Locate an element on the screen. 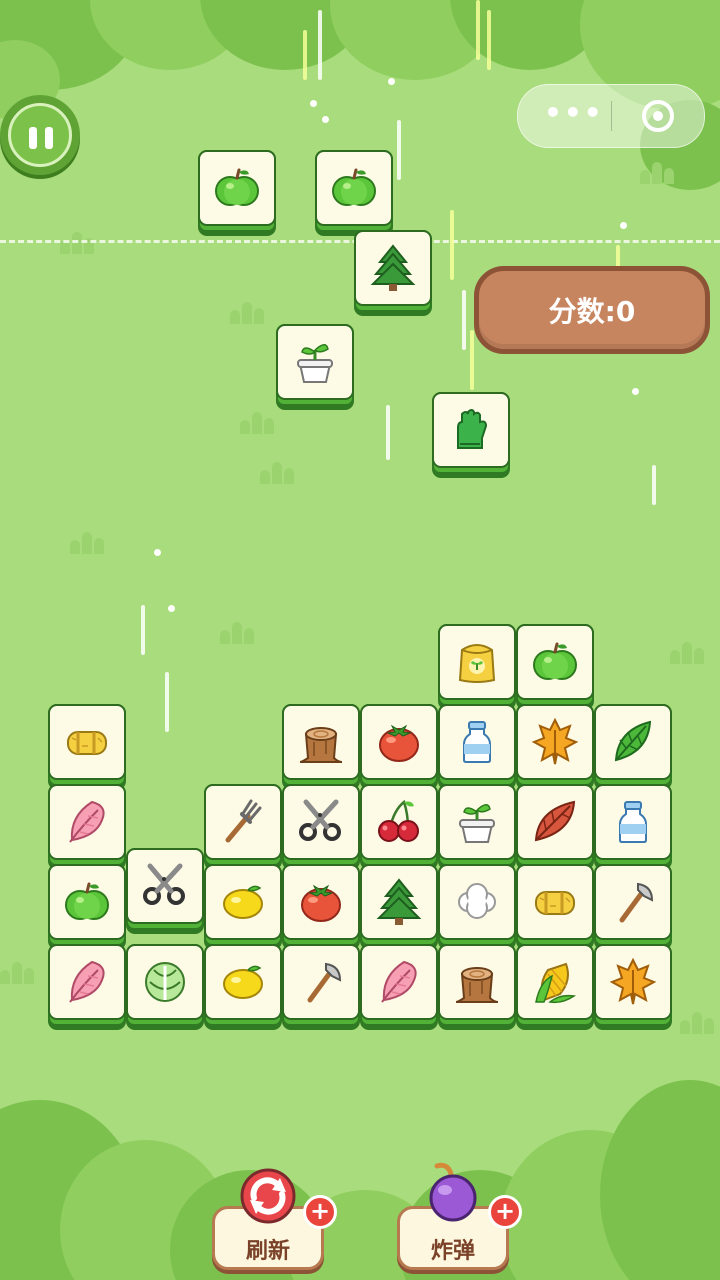 The image size is (720, 1280). mini-program-capsule: ••• is located at coordinates (611, 116).